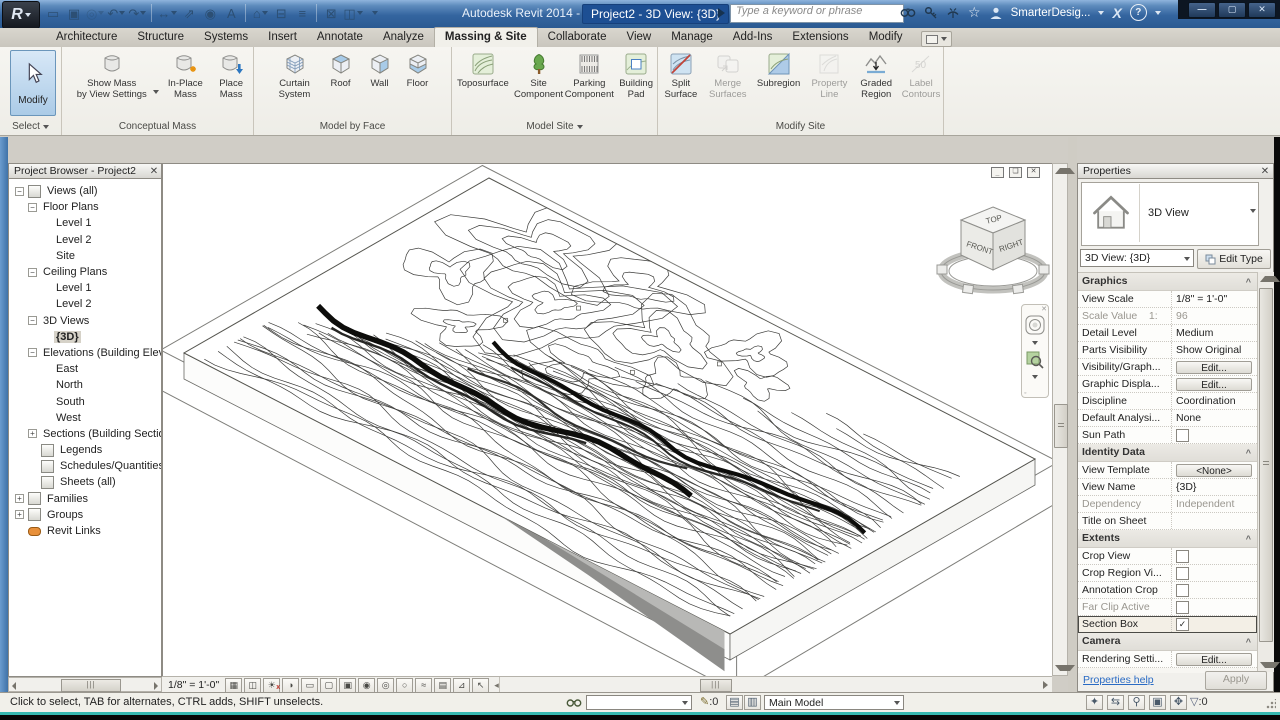 The image size is (1280, 720). I want to click on model-by-face-panel-label: Model by Face, so click(352, 126).